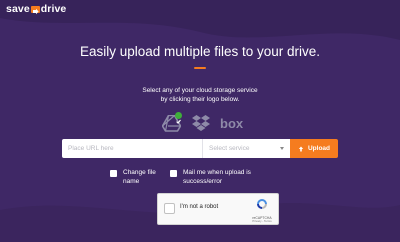 The width and height of the screenshot is (400, 242). I want to click on change-file-name-label-line-2: name, so click(131, 181).